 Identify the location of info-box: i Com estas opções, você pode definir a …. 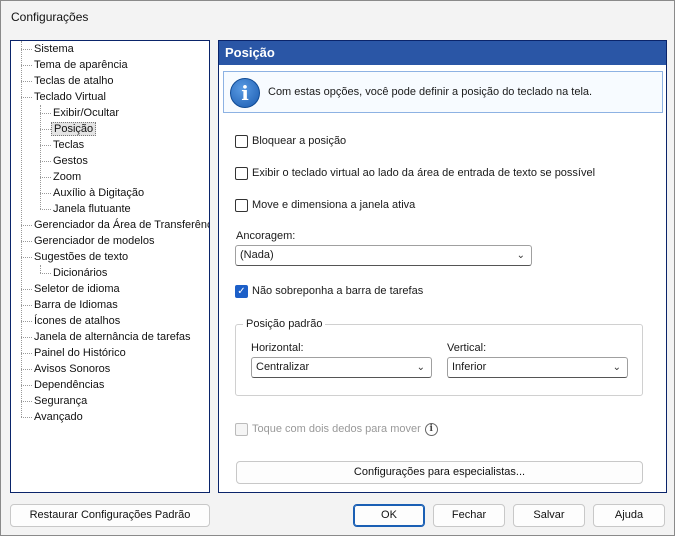
(443, 92).